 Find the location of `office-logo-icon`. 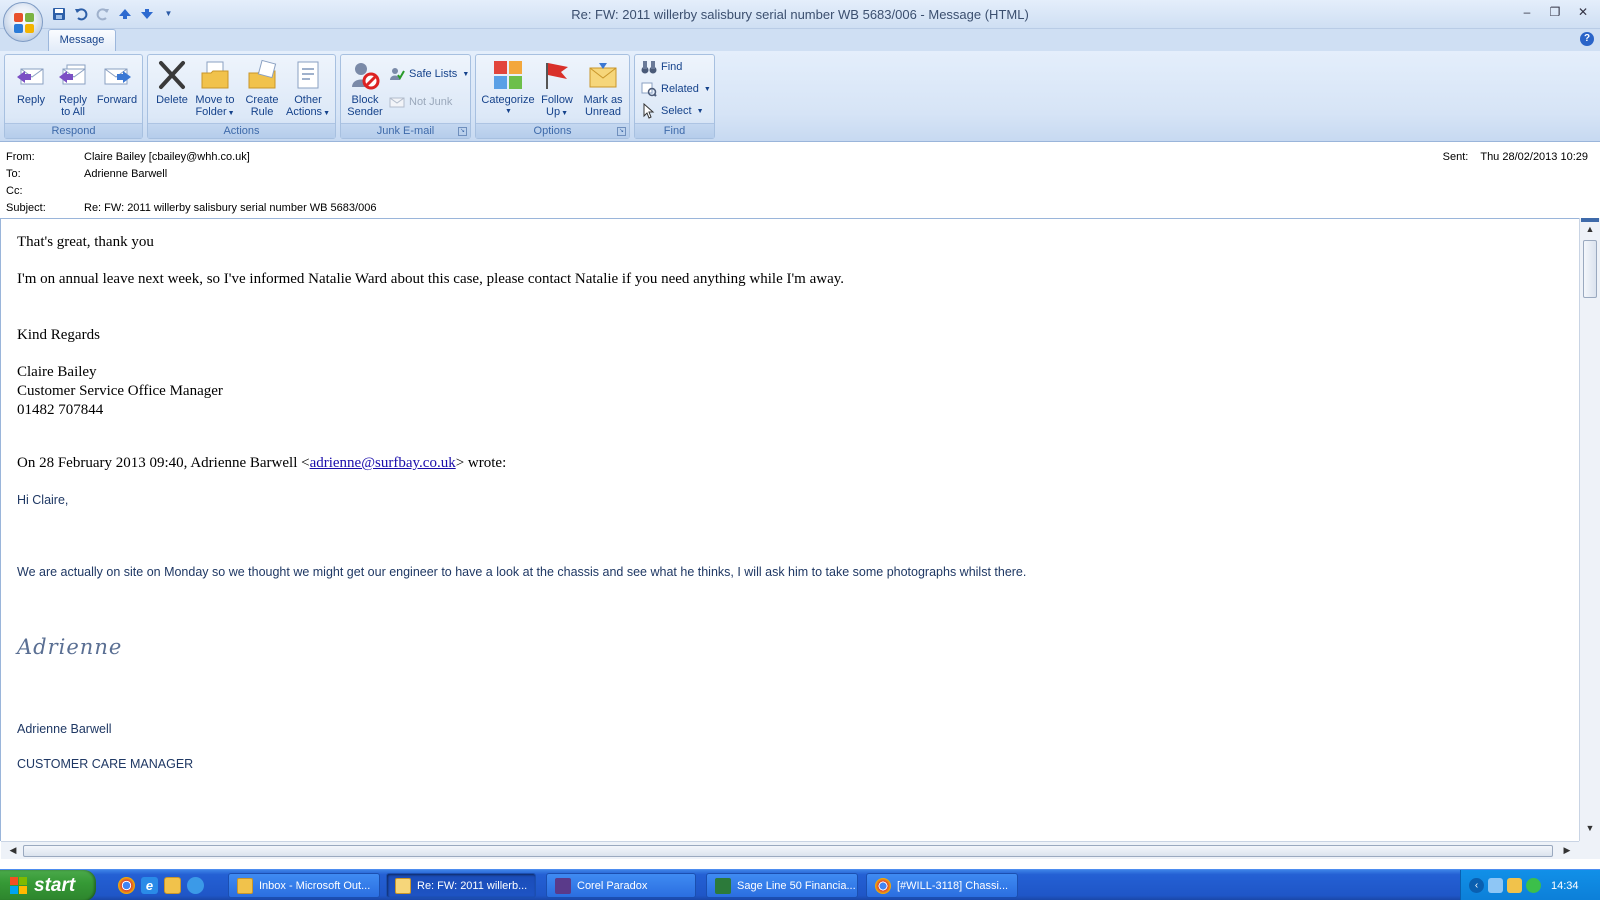

office-logo-icon is located at coordinates (24, 23).